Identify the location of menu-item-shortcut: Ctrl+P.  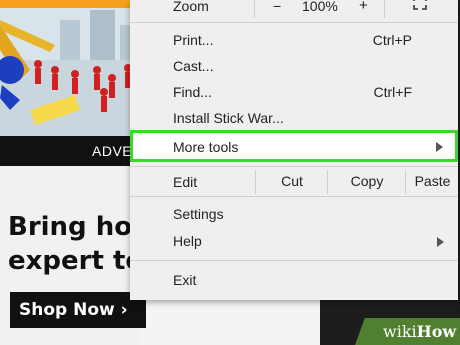
(392, 40).